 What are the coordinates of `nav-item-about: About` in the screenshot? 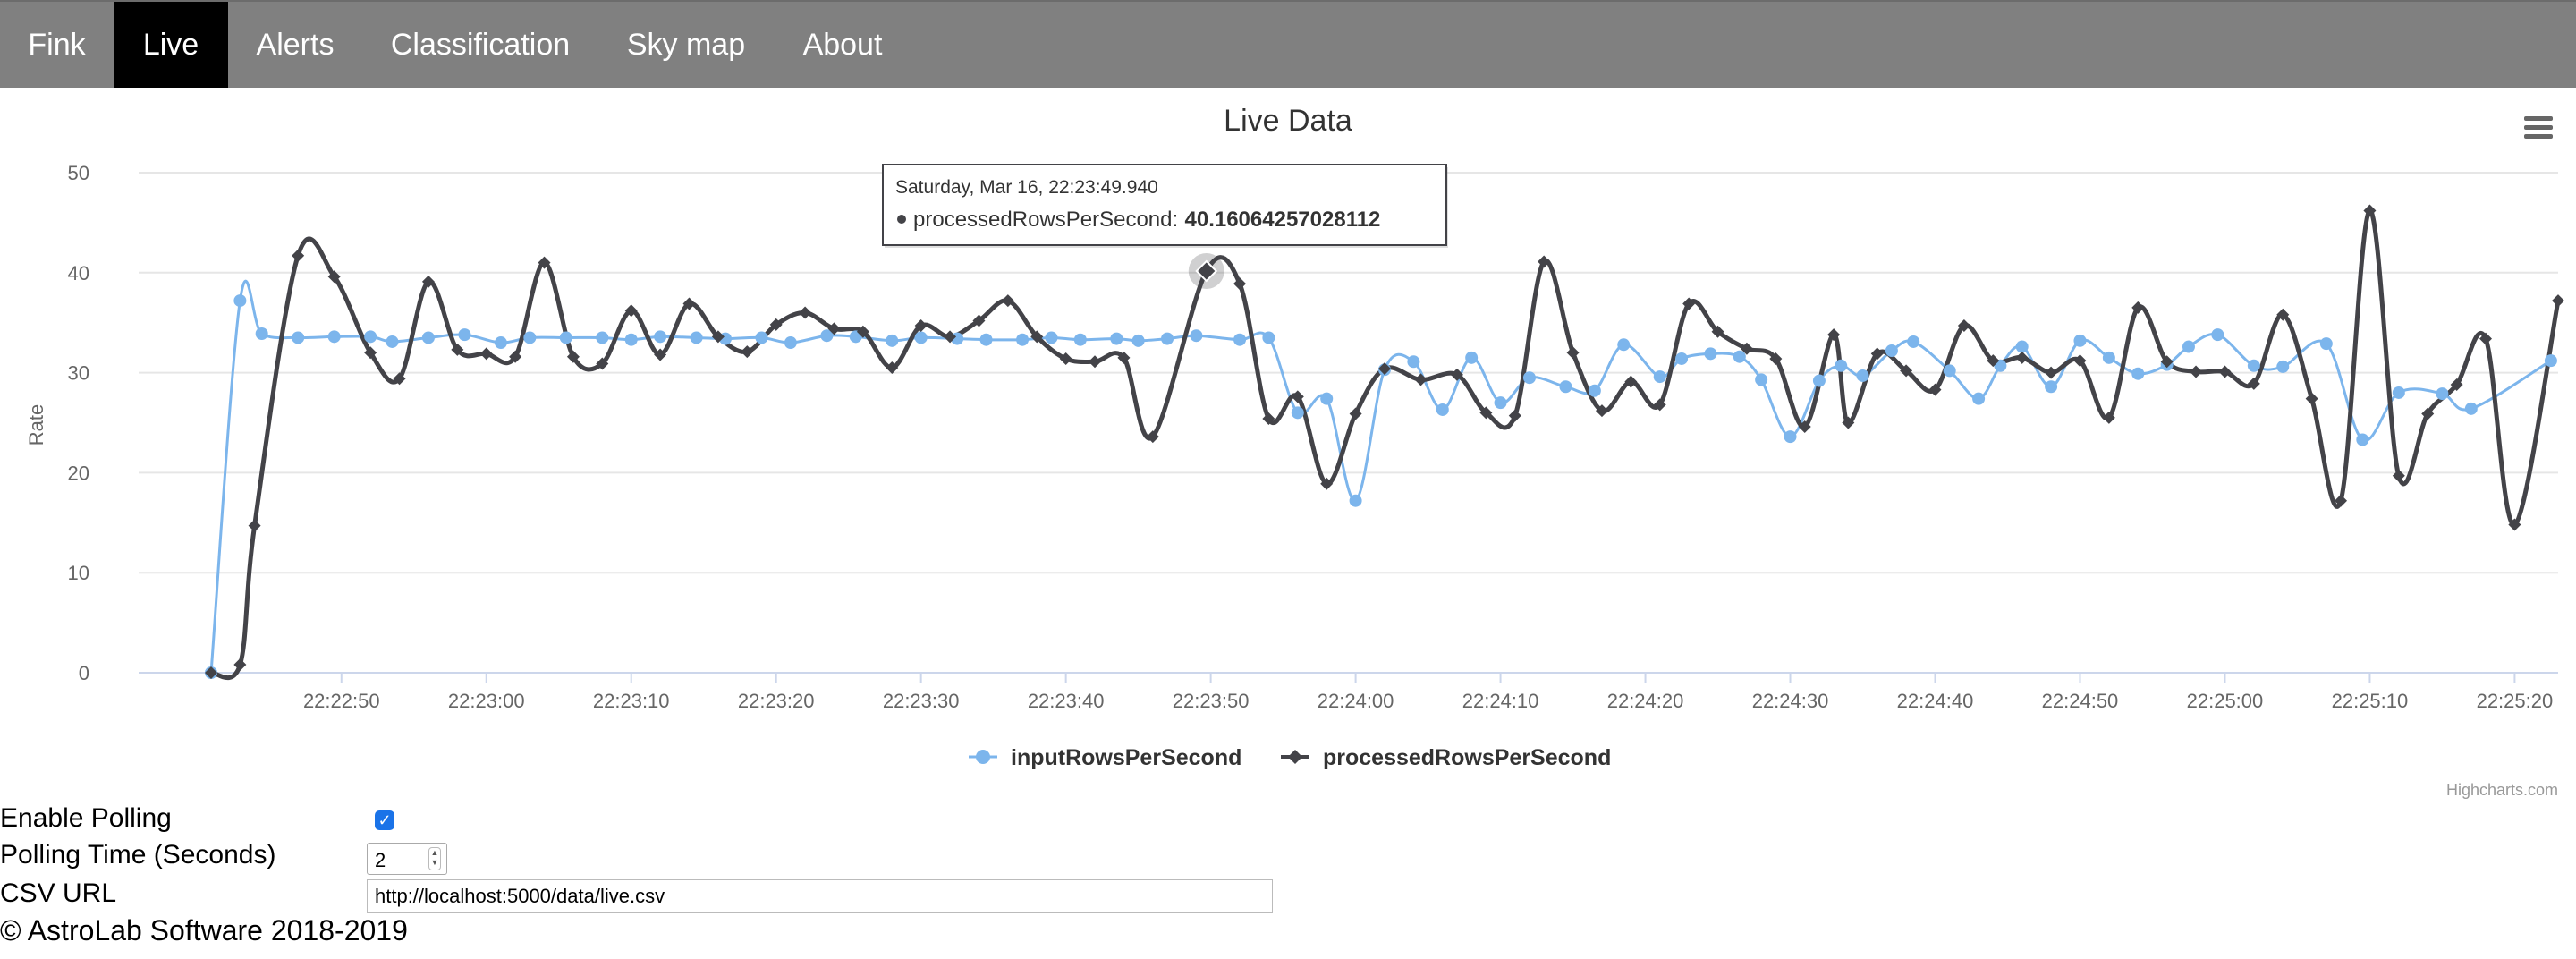 It's located at (842, 45).